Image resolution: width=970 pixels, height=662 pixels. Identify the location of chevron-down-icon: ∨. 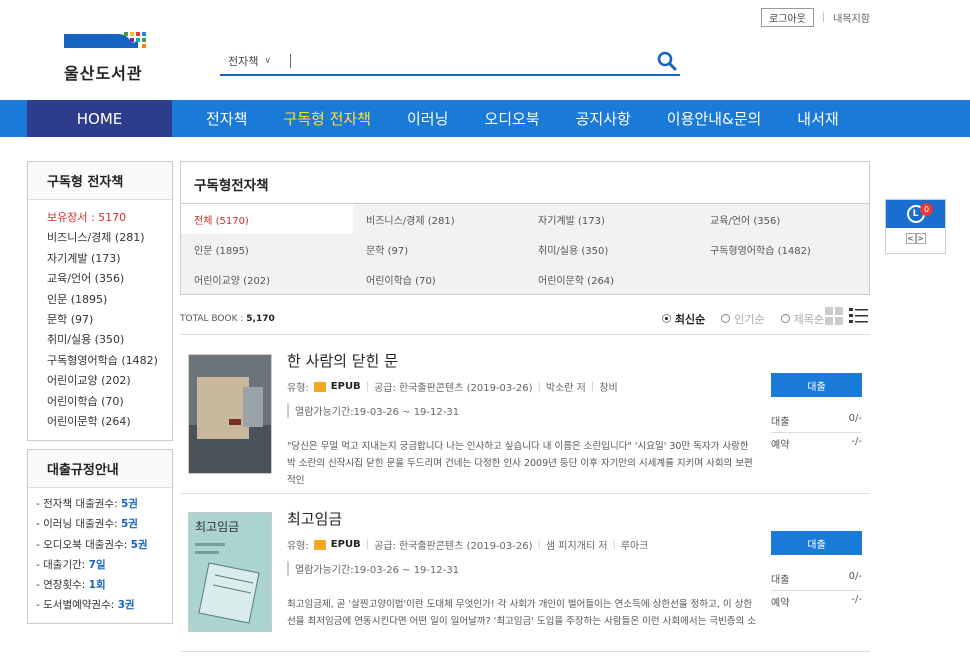
(267, 61).